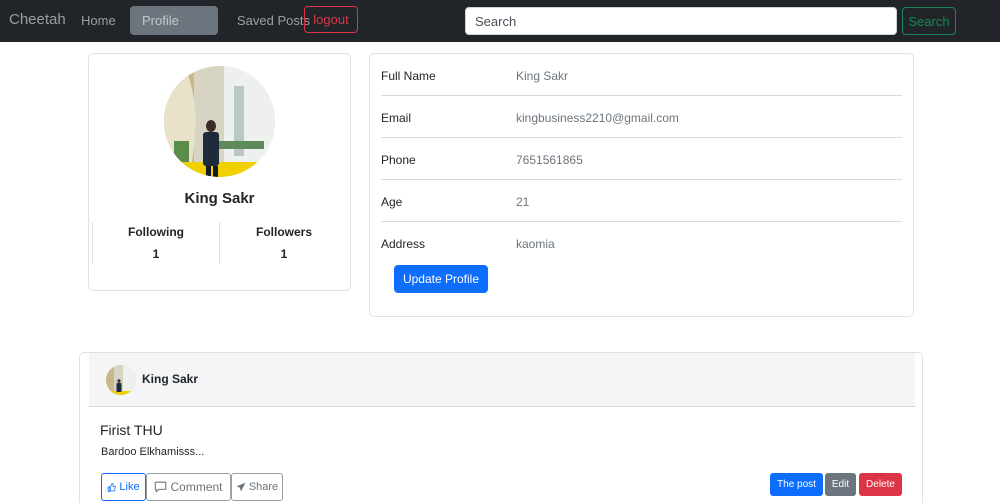  What do you see at coordinates (196, 487) in the screenshot?
I see `comment-label: Comment` at bounding box center [196, 487].